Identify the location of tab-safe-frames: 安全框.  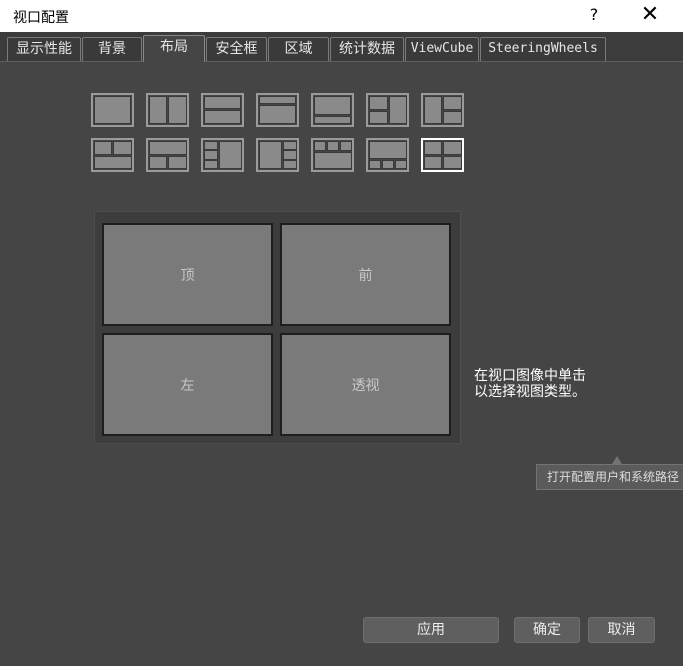
(236, 49).